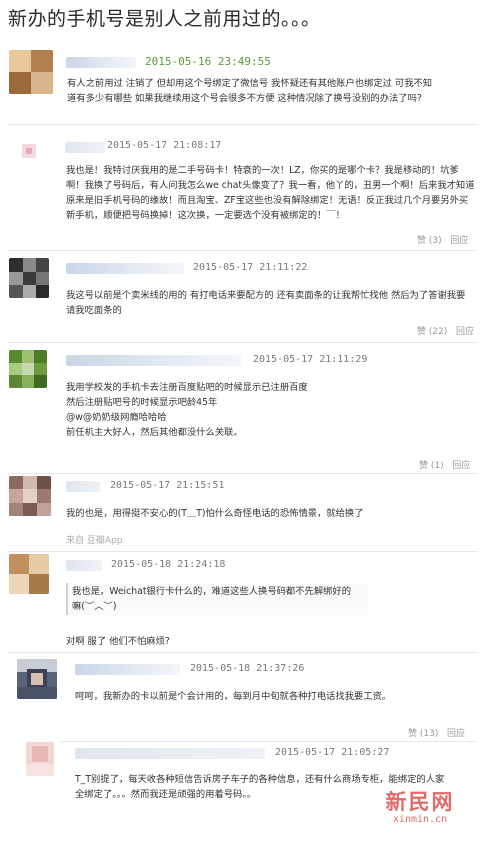  What do you see at coordinates (94, 606) in the screenshot?
I see `quoted-line: 嘛(︶︿︶)` at bounding box center [94, 606].